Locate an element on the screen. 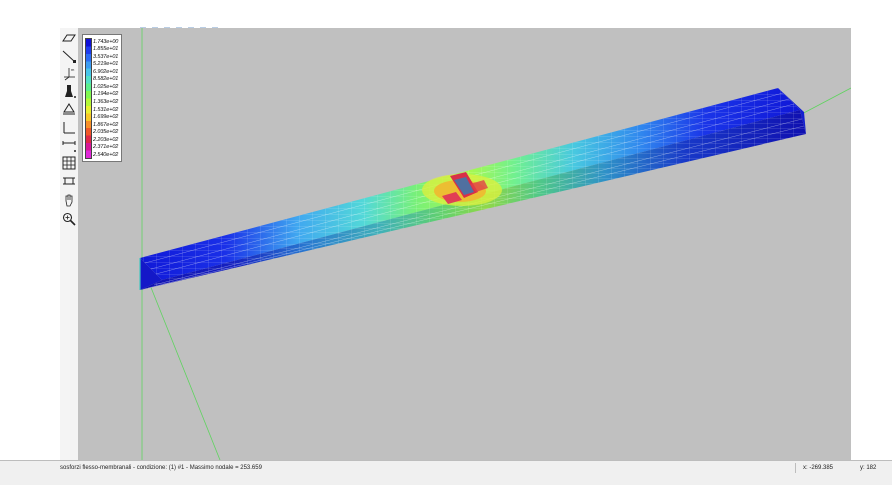  cursor-x-coordinate: x: -269.385 is located at coordinates (818, 468).